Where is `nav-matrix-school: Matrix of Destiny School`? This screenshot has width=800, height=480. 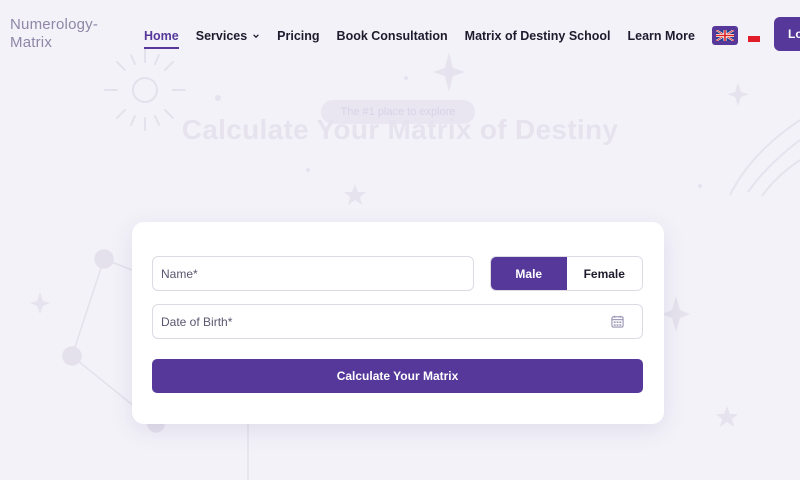
nav-matrix-school: Matrix of Destiny School is located at coordinates (538, 36).